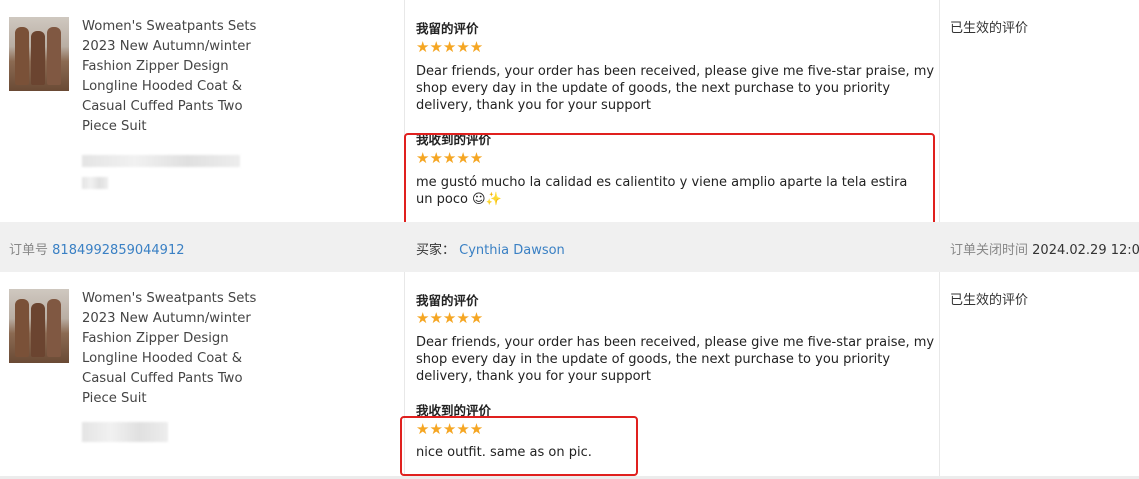  What do you see at coordinates (436, 250) in the screenshot?
I see `buyer-label: 买家：` at bounding box center [436, 250].